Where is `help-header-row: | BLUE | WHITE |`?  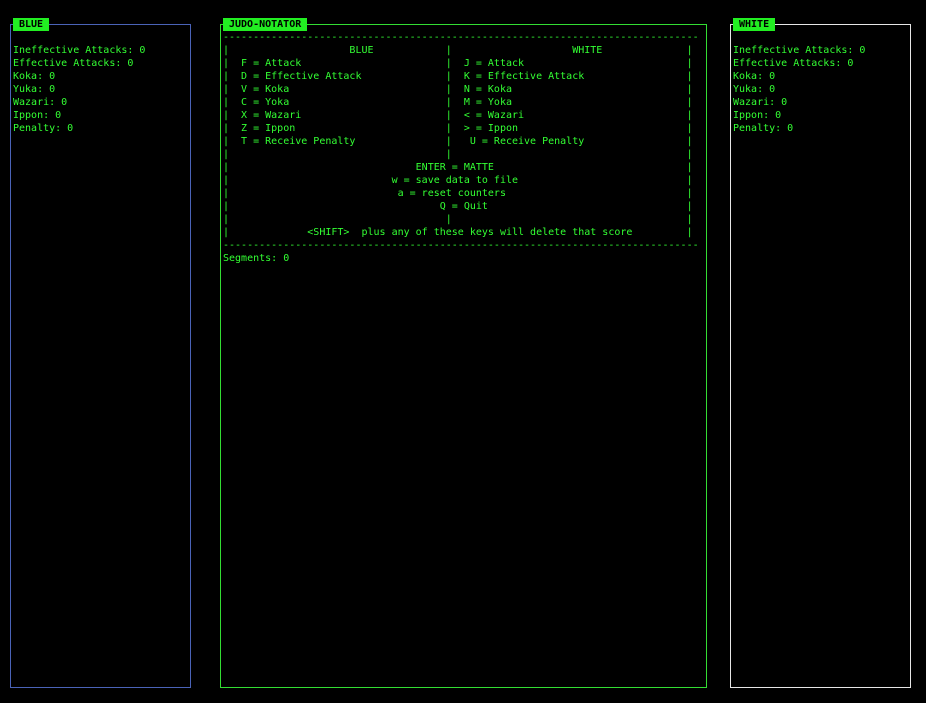
help-header-row: | BLUE | WHITE | is located at coordinates (458, 50).